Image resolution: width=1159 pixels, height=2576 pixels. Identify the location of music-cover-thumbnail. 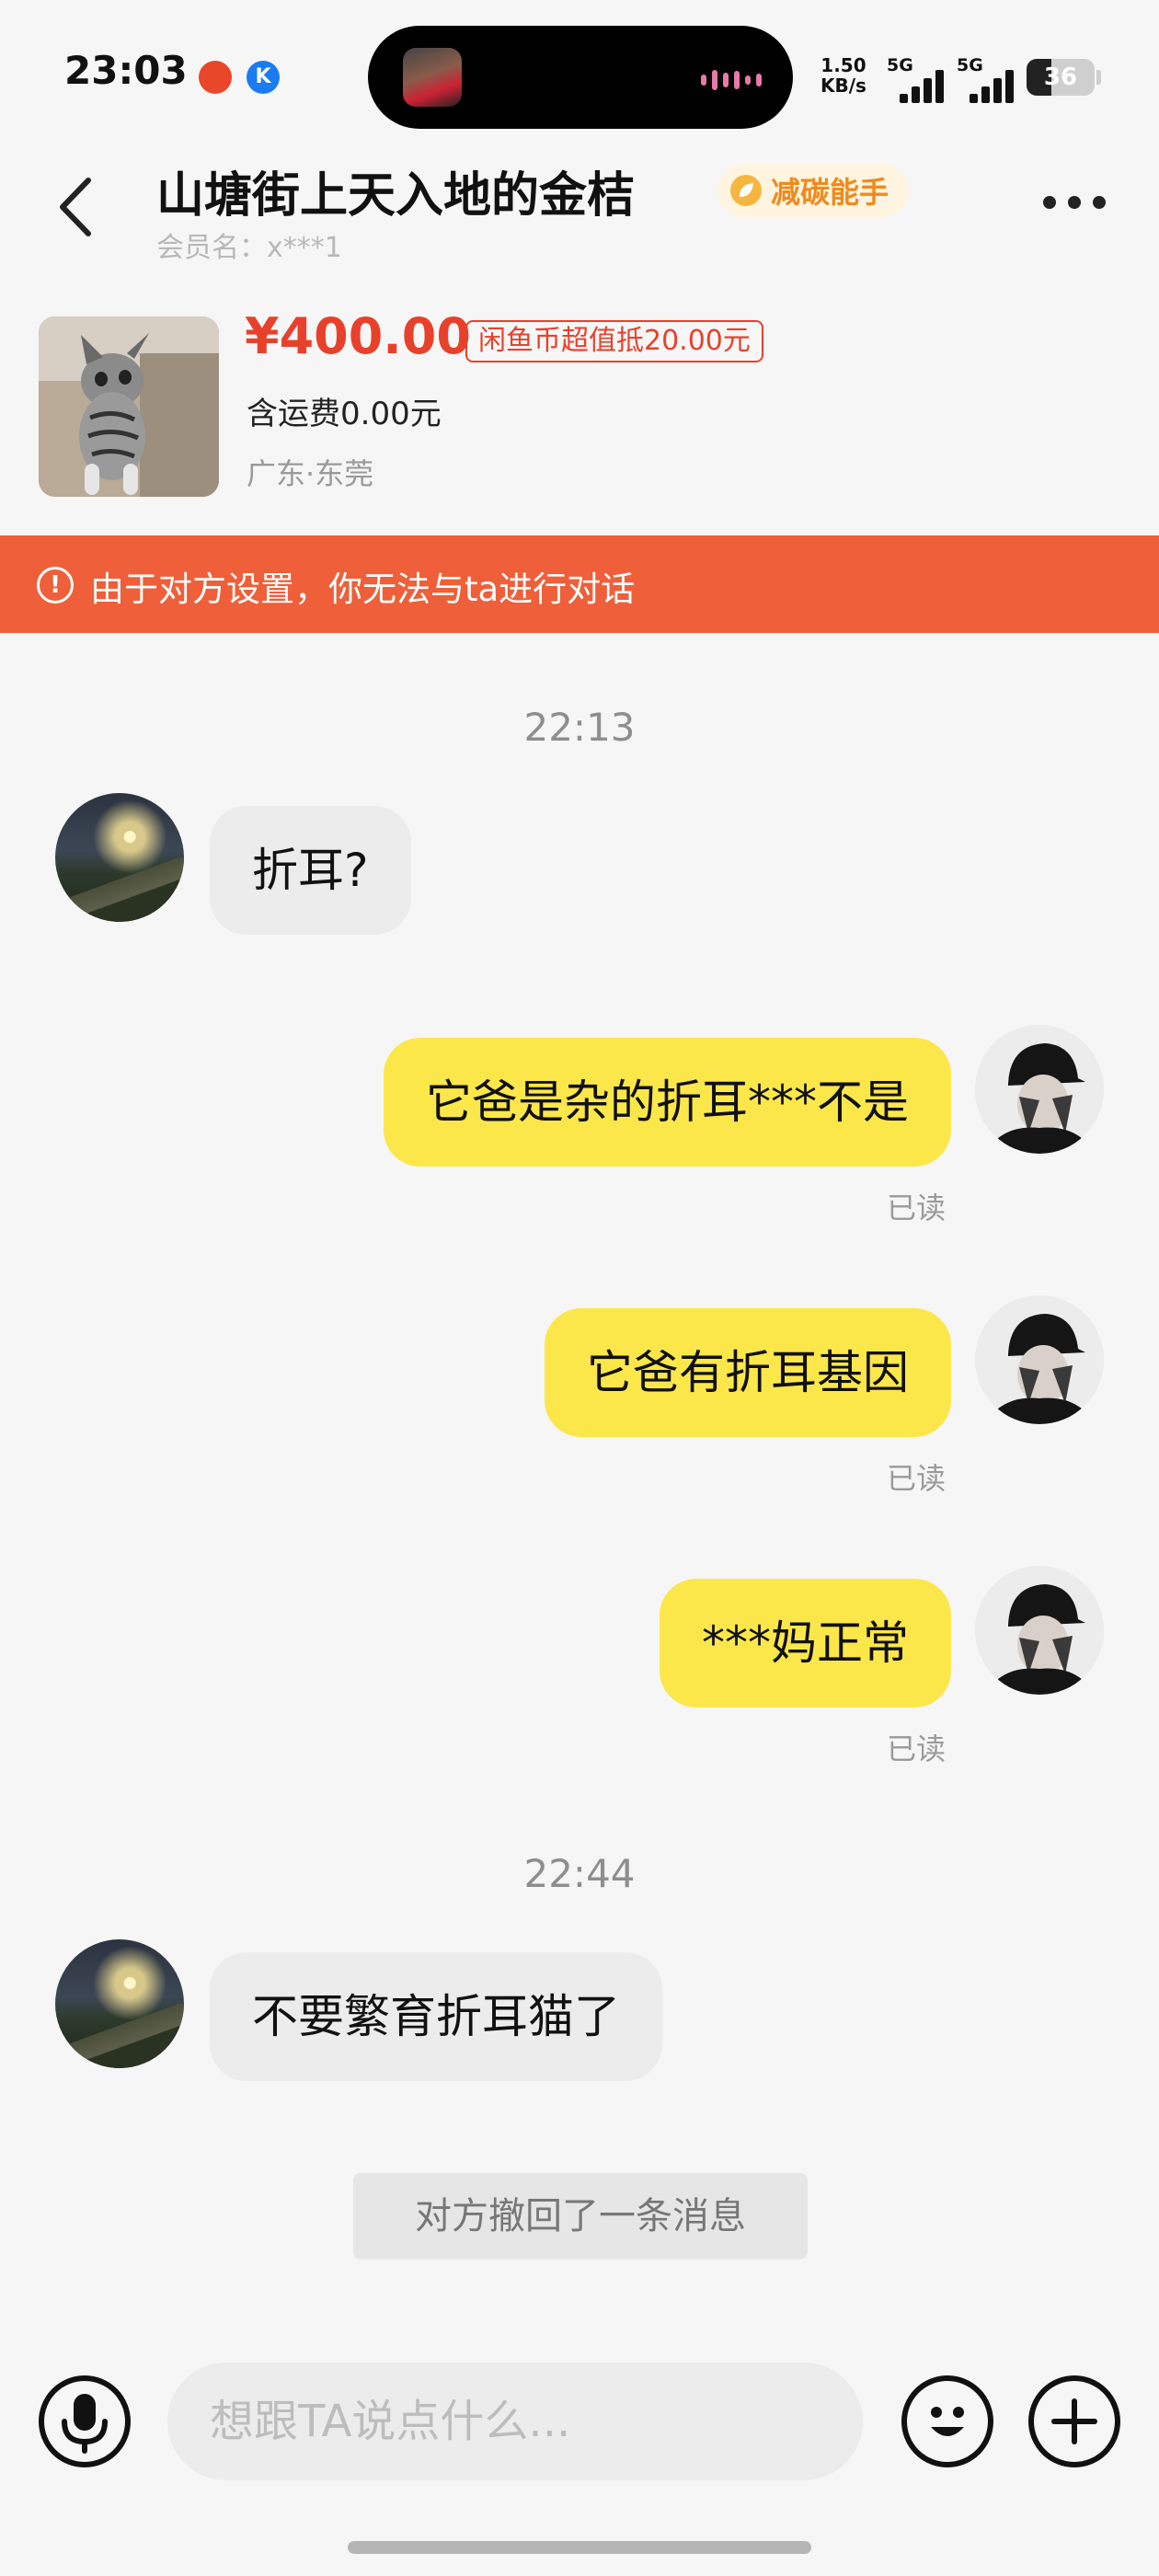
(432, 77).